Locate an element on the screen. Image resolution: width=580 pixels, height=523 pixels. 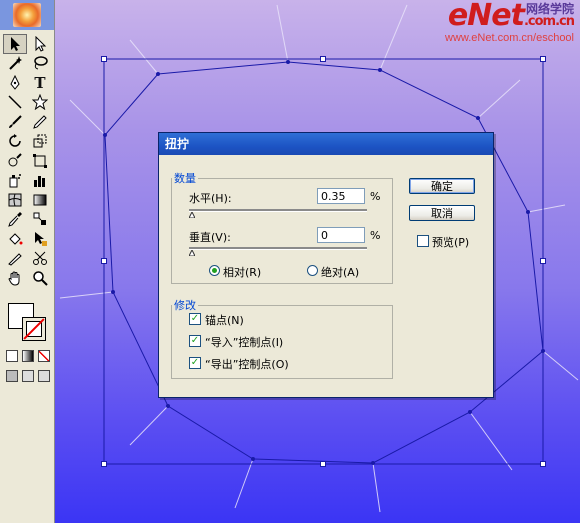
screen-mode-row is located at coordinates (28, 376).